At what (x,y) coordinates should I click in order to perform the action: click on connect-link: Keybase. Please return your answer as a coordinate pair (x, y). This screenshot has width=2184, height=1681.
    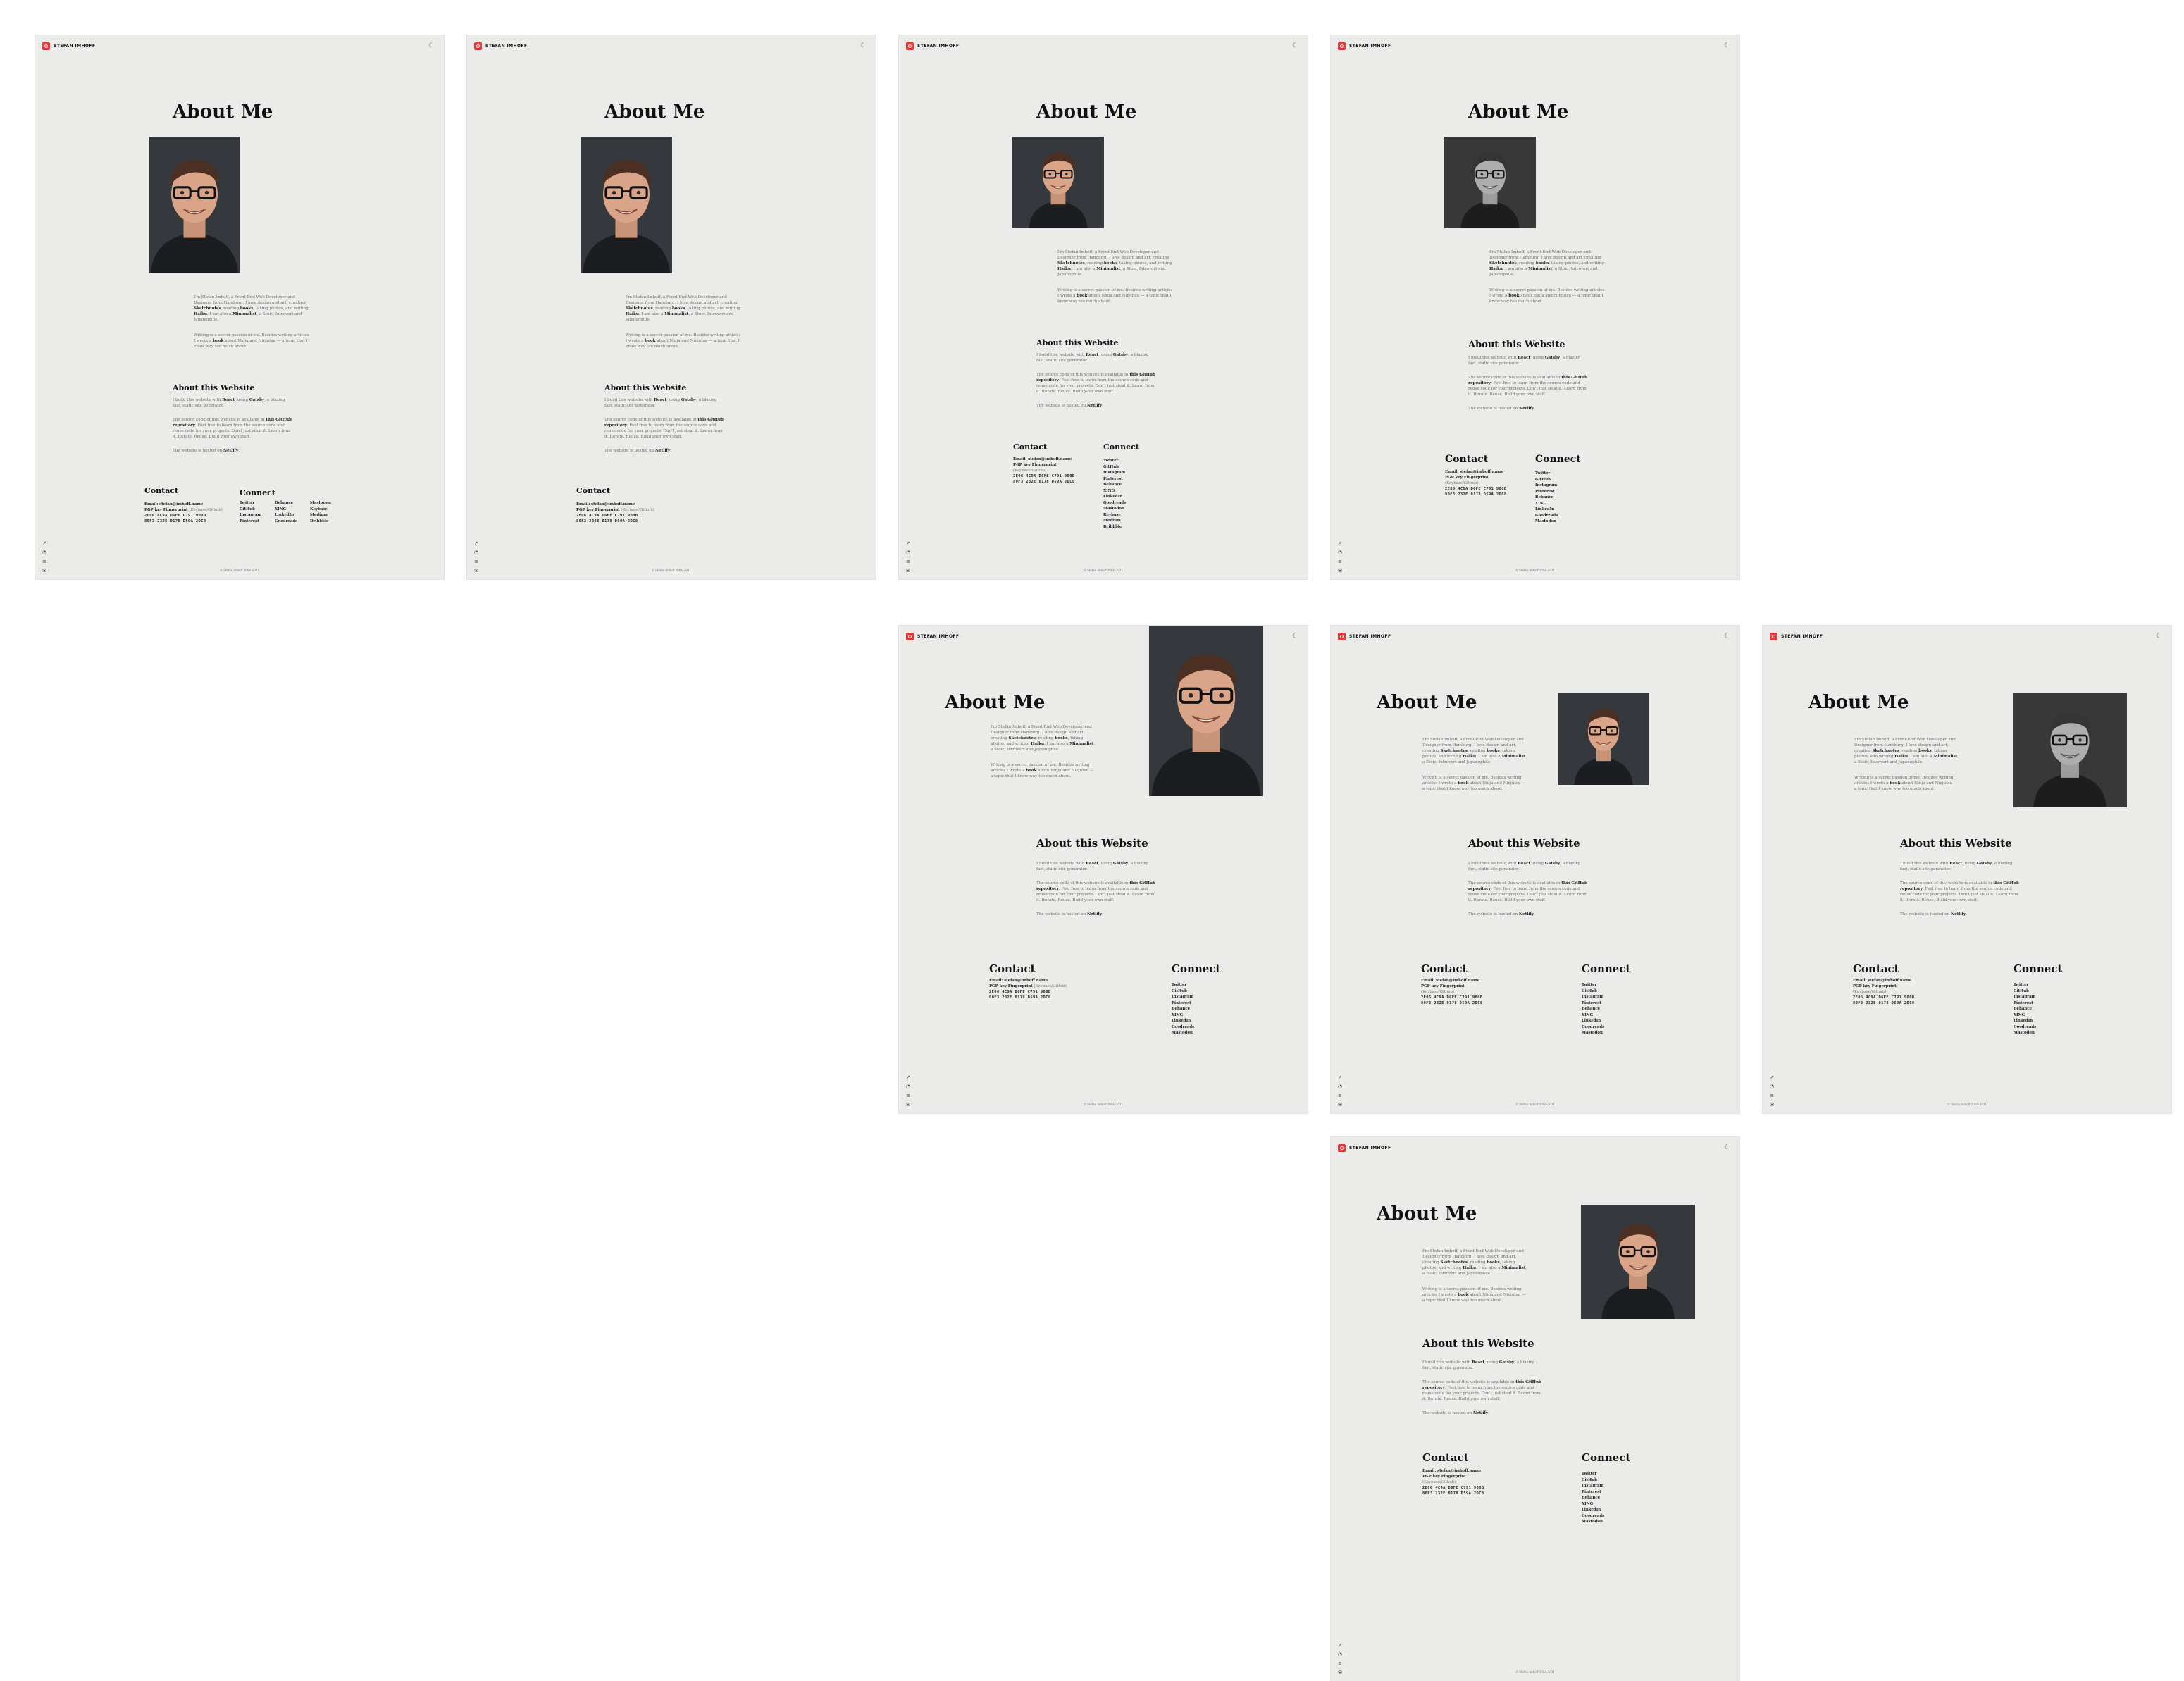
    Looking at the image, I should click on (327, 510).